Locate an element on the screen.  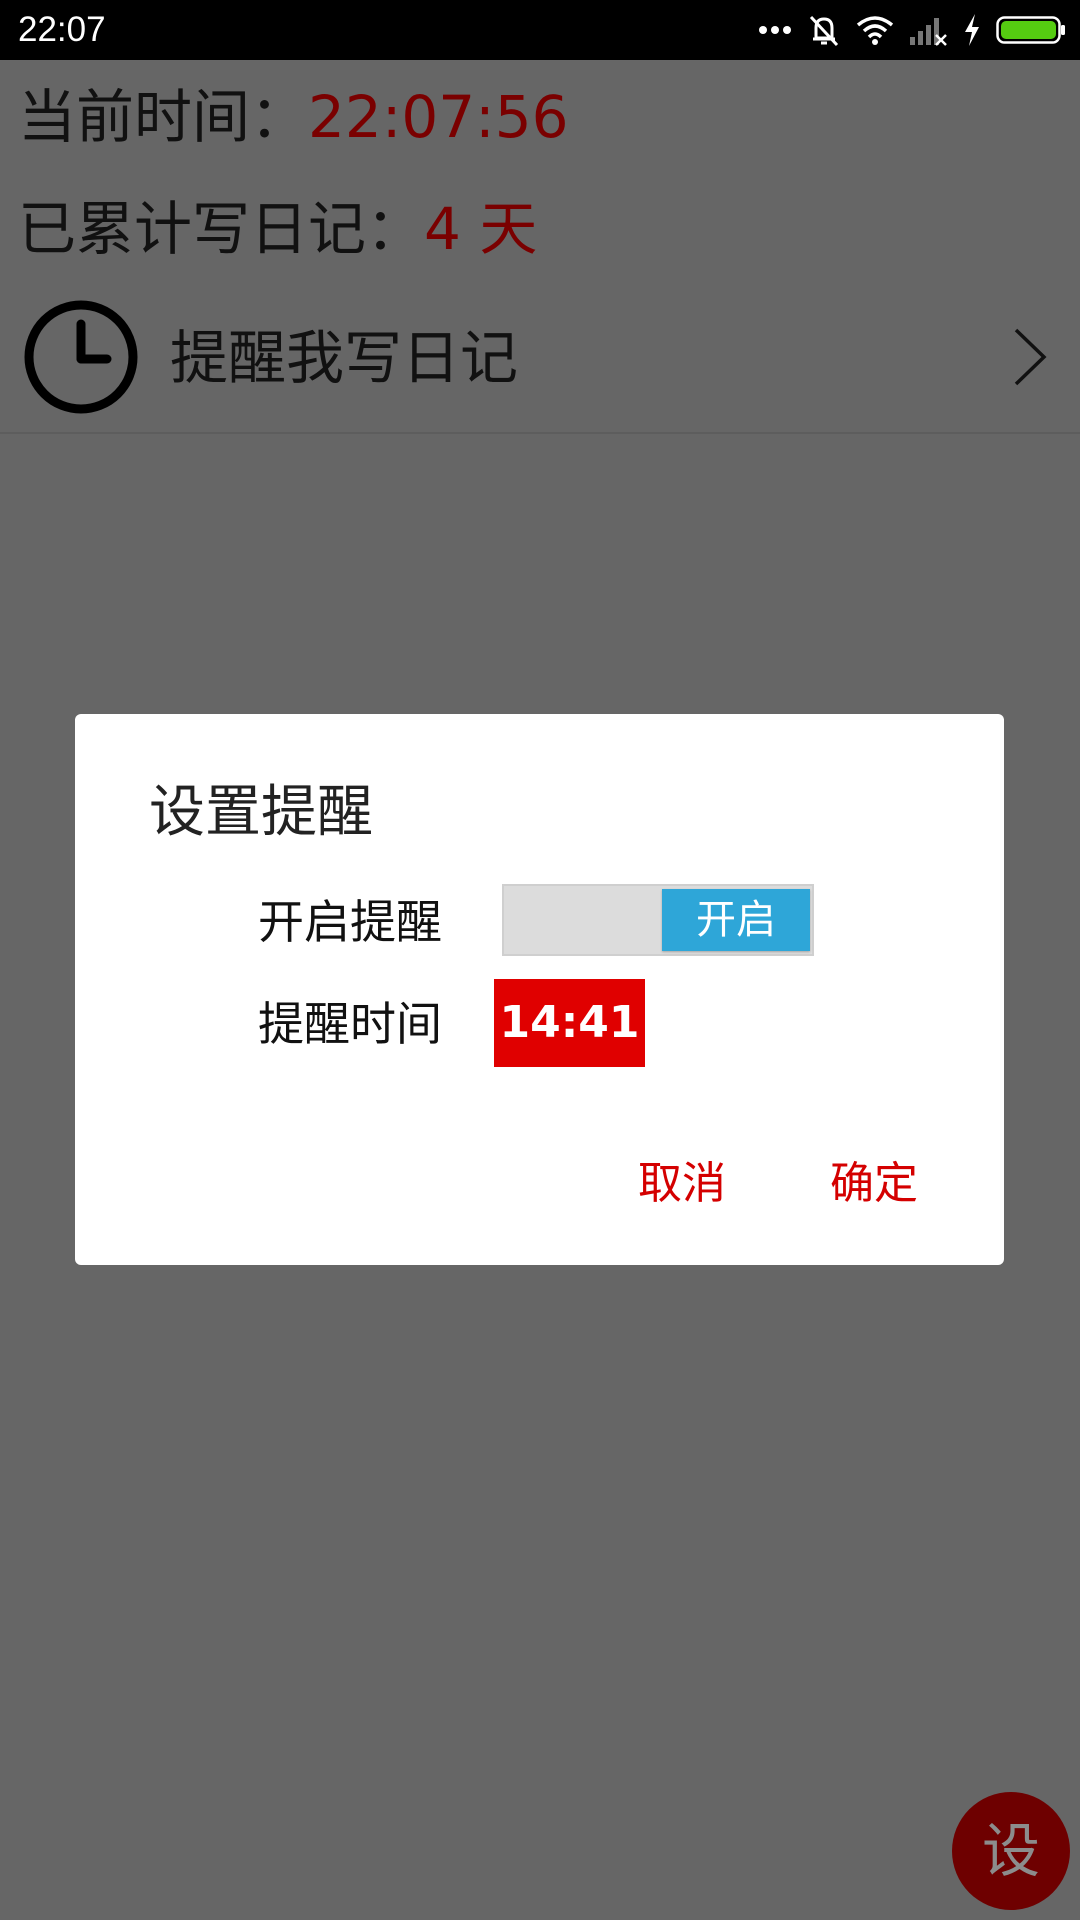
toggle-knob: 开启 is located at coordinates (736, 920).